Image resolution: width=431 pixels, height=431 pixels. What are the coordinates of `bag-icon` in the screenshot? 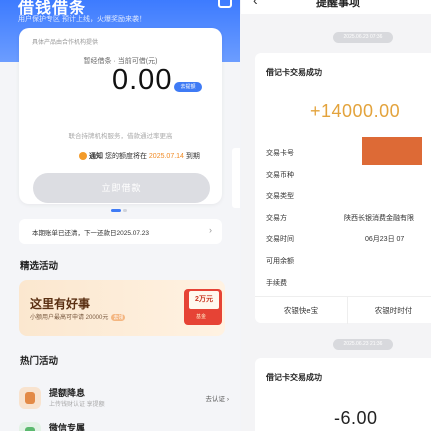 It's located at (30, 398).